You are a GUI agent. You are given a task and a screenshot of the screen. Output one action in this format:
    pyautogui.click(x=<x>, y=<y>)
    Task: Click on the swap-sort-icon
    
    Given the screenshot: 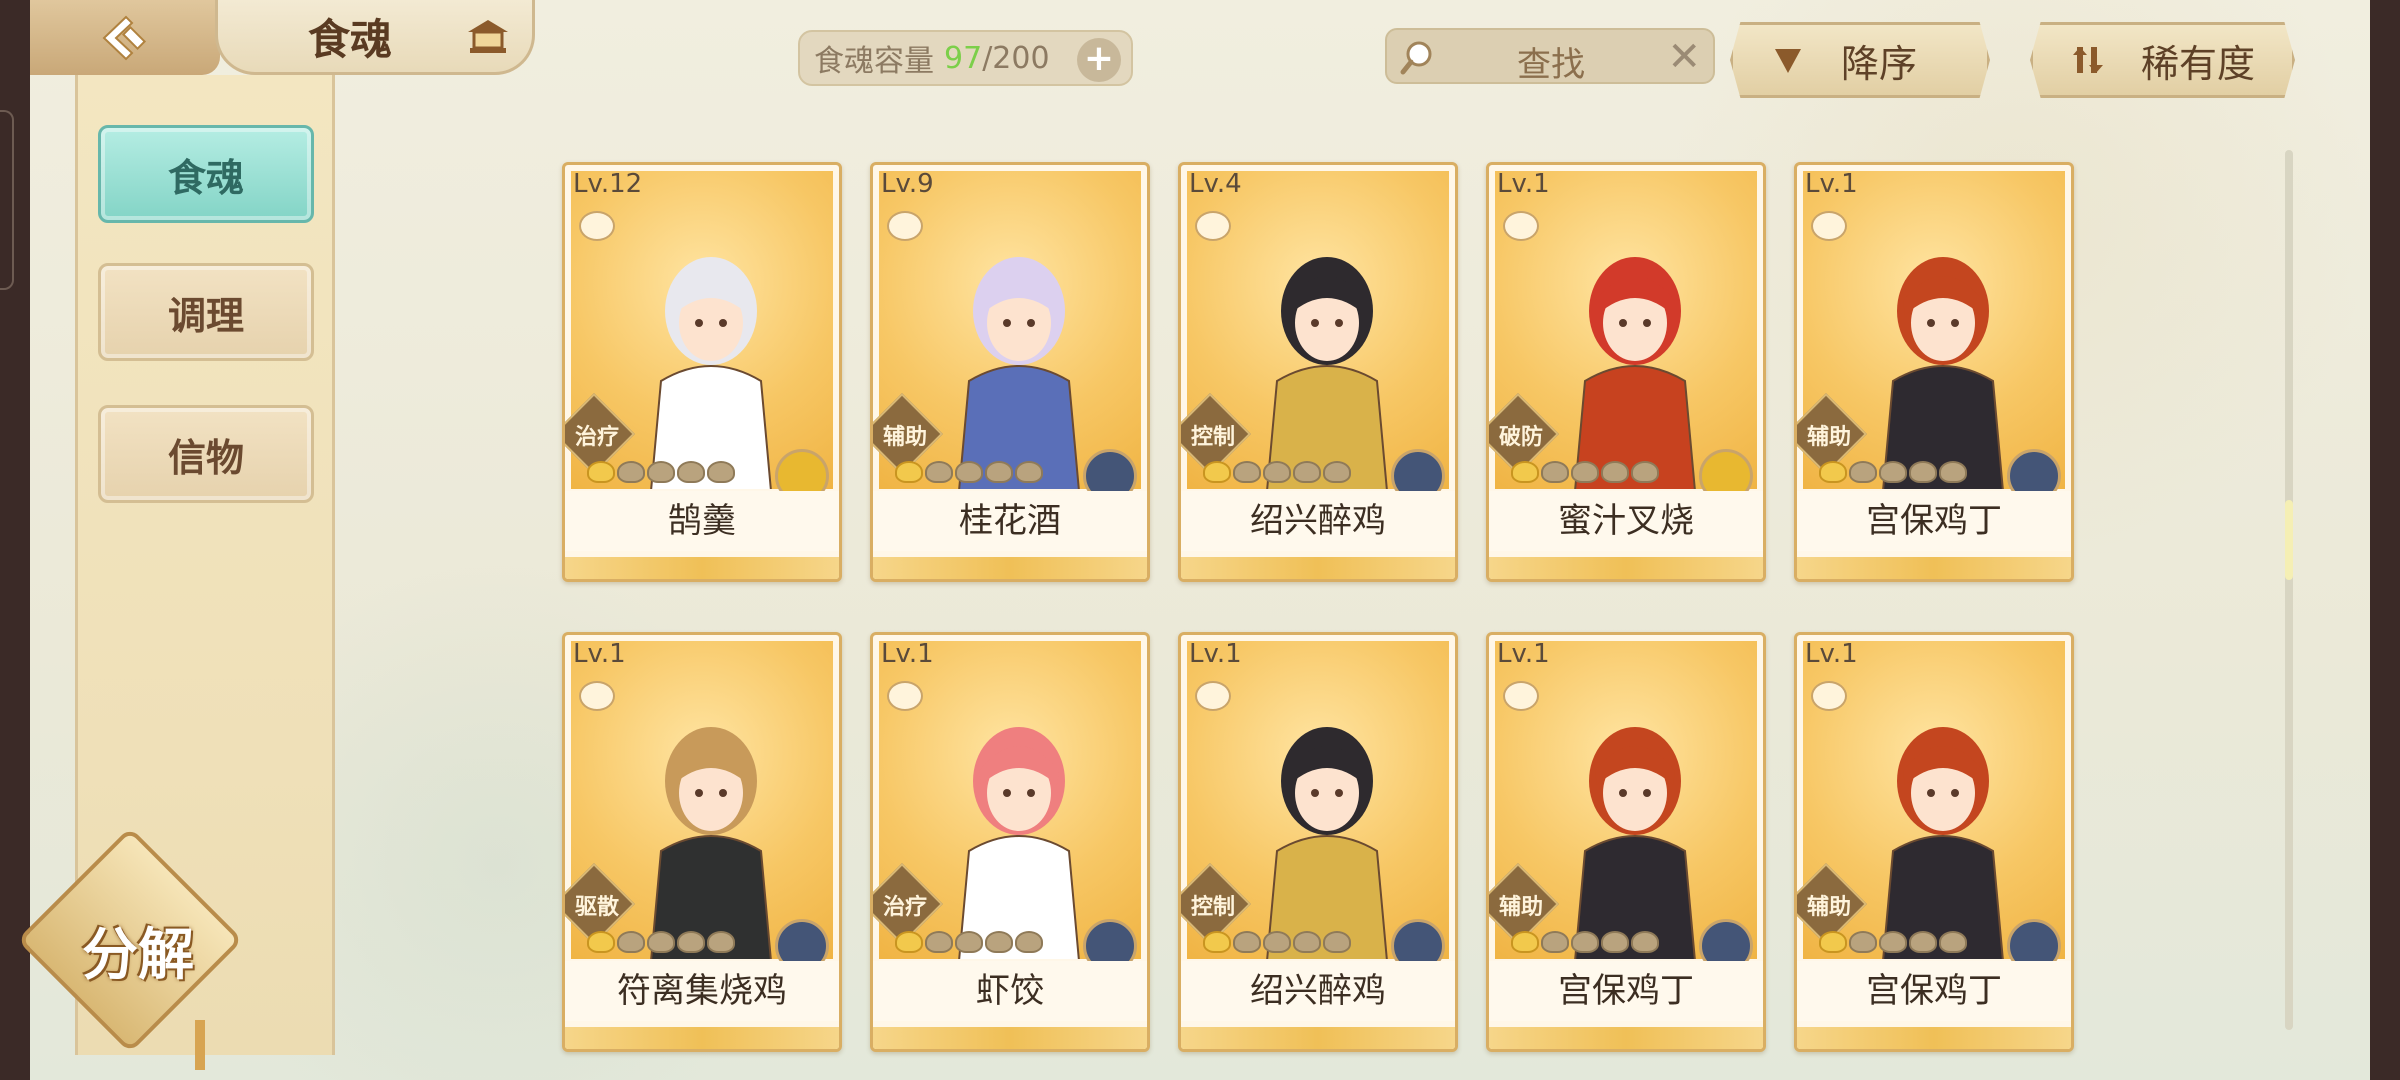 What is the action you would take?
    pyautogui.click(x=2088, y=60)
    